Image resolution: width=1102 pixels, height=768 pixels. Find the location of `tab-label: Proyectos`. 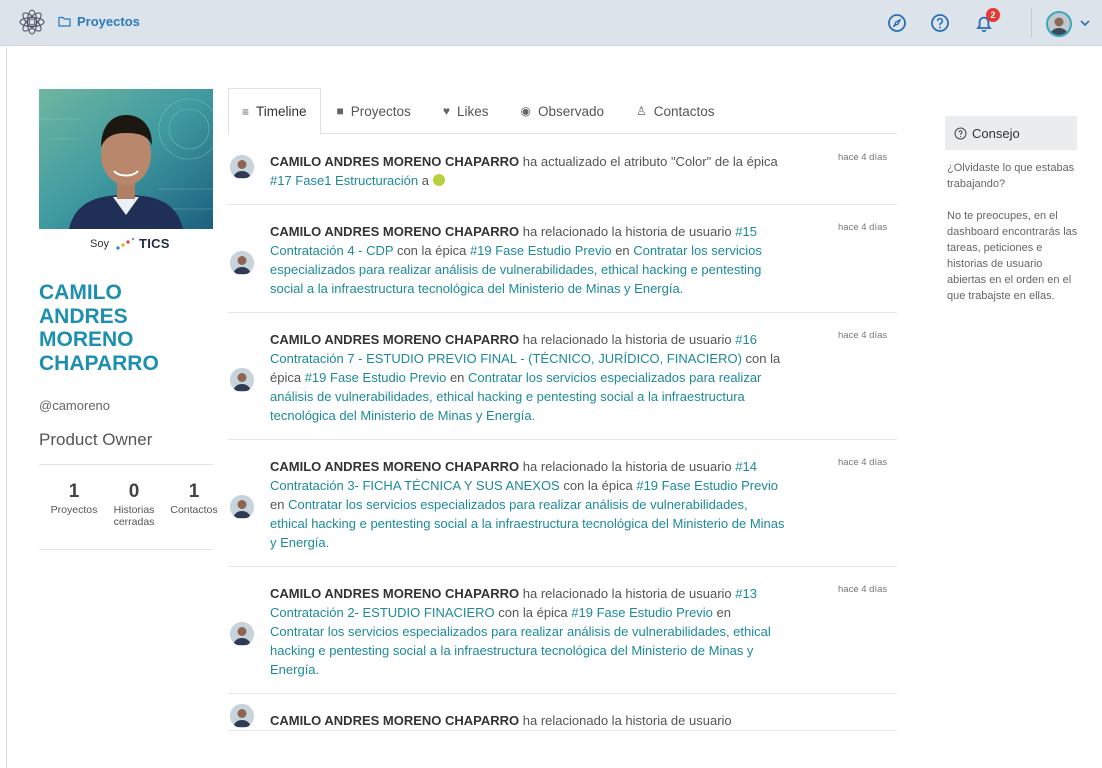

tab-label: Proyectos is located at coordinates (380, 111).